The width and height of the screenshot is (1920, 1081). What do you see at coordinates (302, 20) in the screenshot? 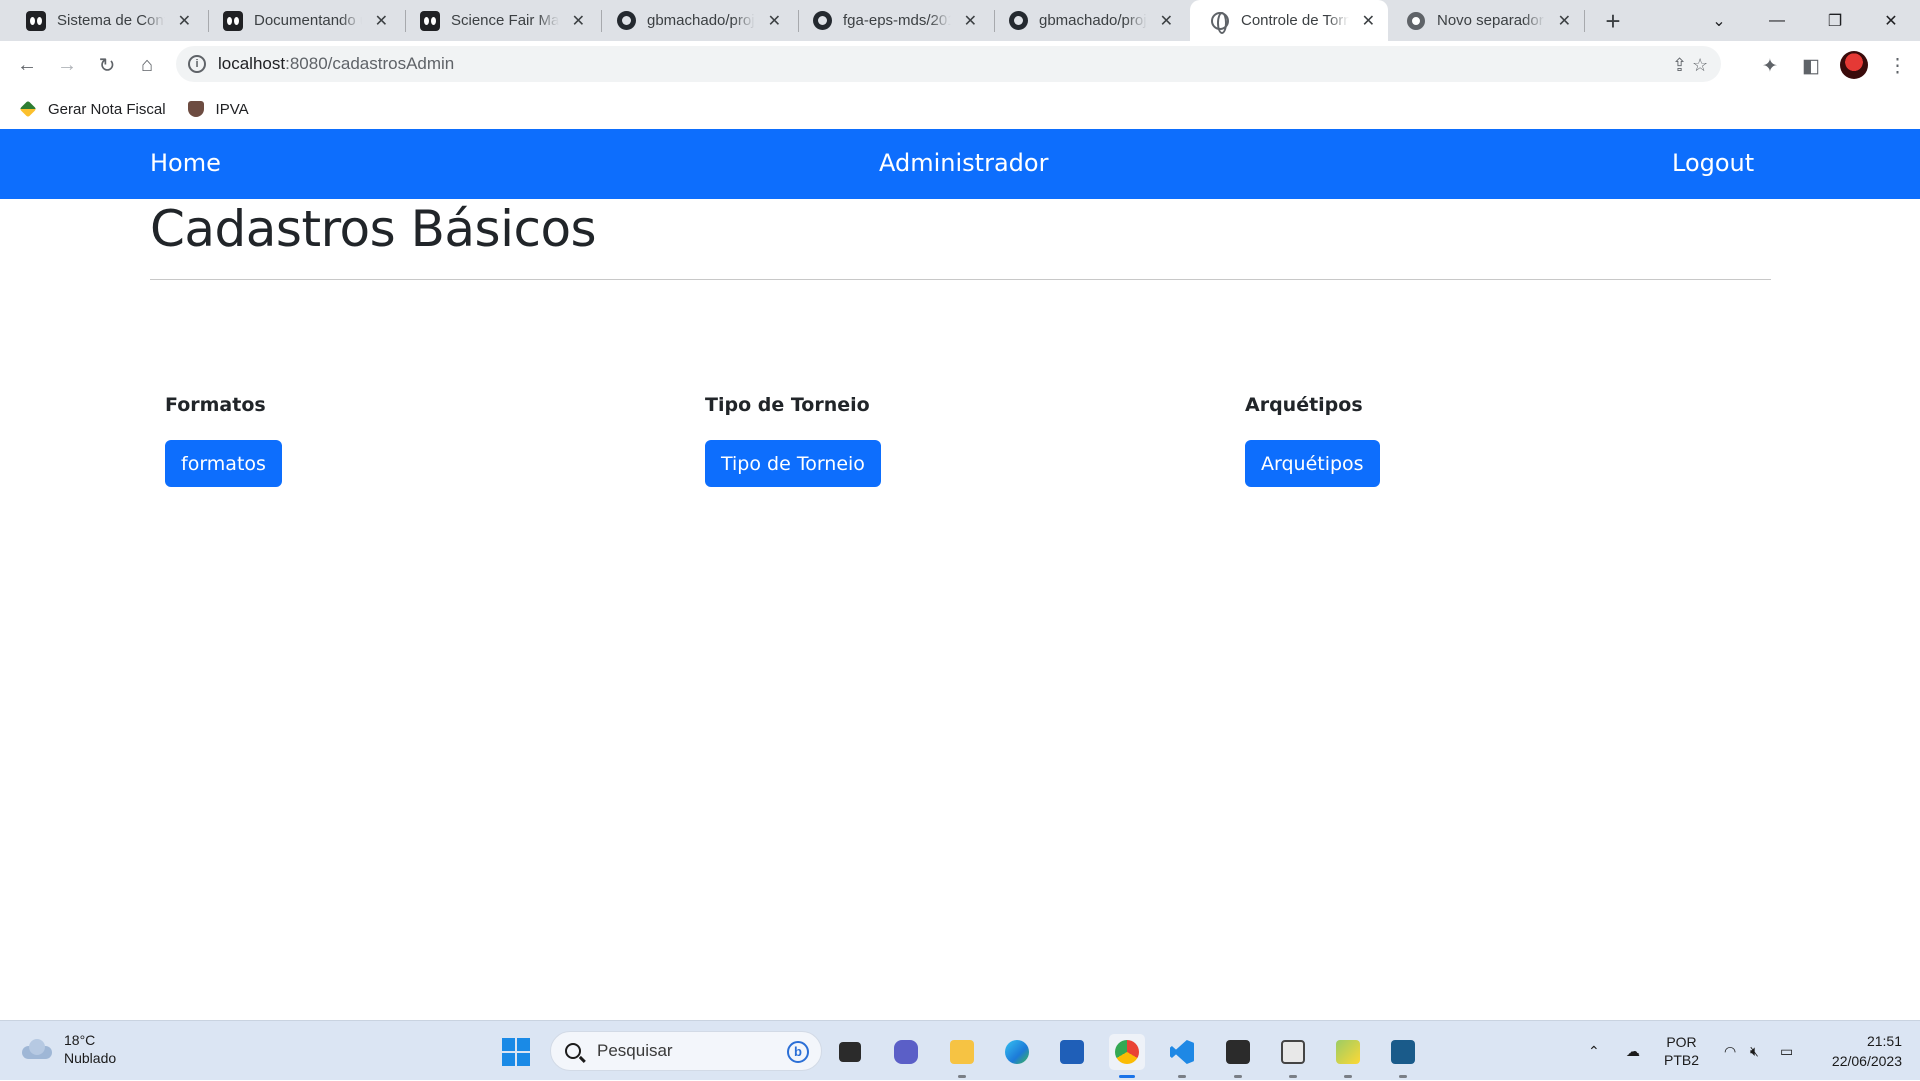
I see `browser-tab: Documentando u ✕` at bounding box center [302, 20].